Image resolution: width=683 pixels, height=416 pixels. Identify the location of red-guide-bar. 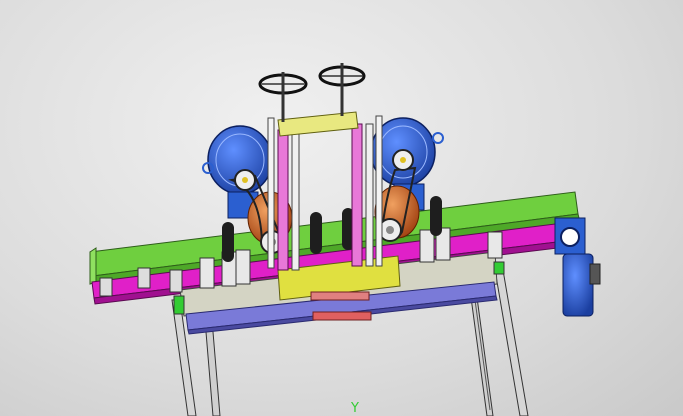
(342, 316).